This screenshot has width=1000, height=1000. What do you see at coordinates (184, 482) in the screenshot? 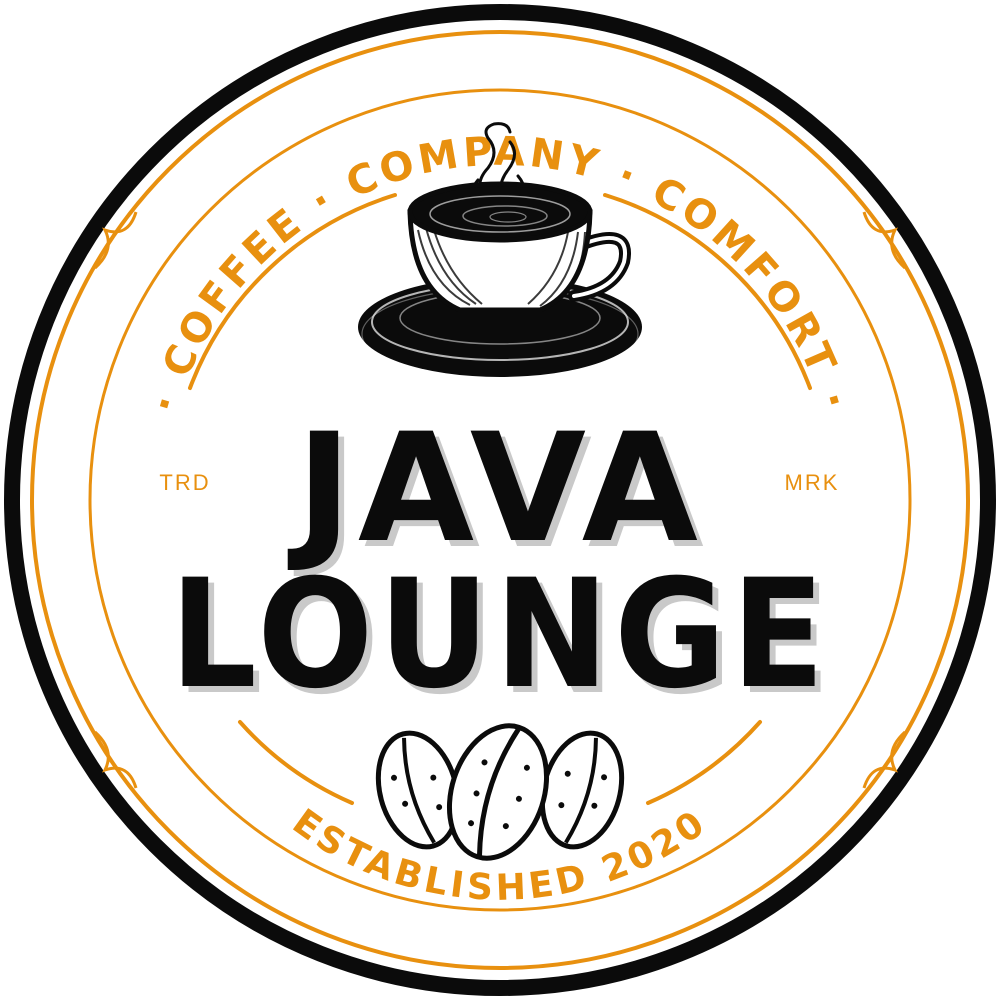
I see `left-mark: TRD` at bounding box center [184, 482].